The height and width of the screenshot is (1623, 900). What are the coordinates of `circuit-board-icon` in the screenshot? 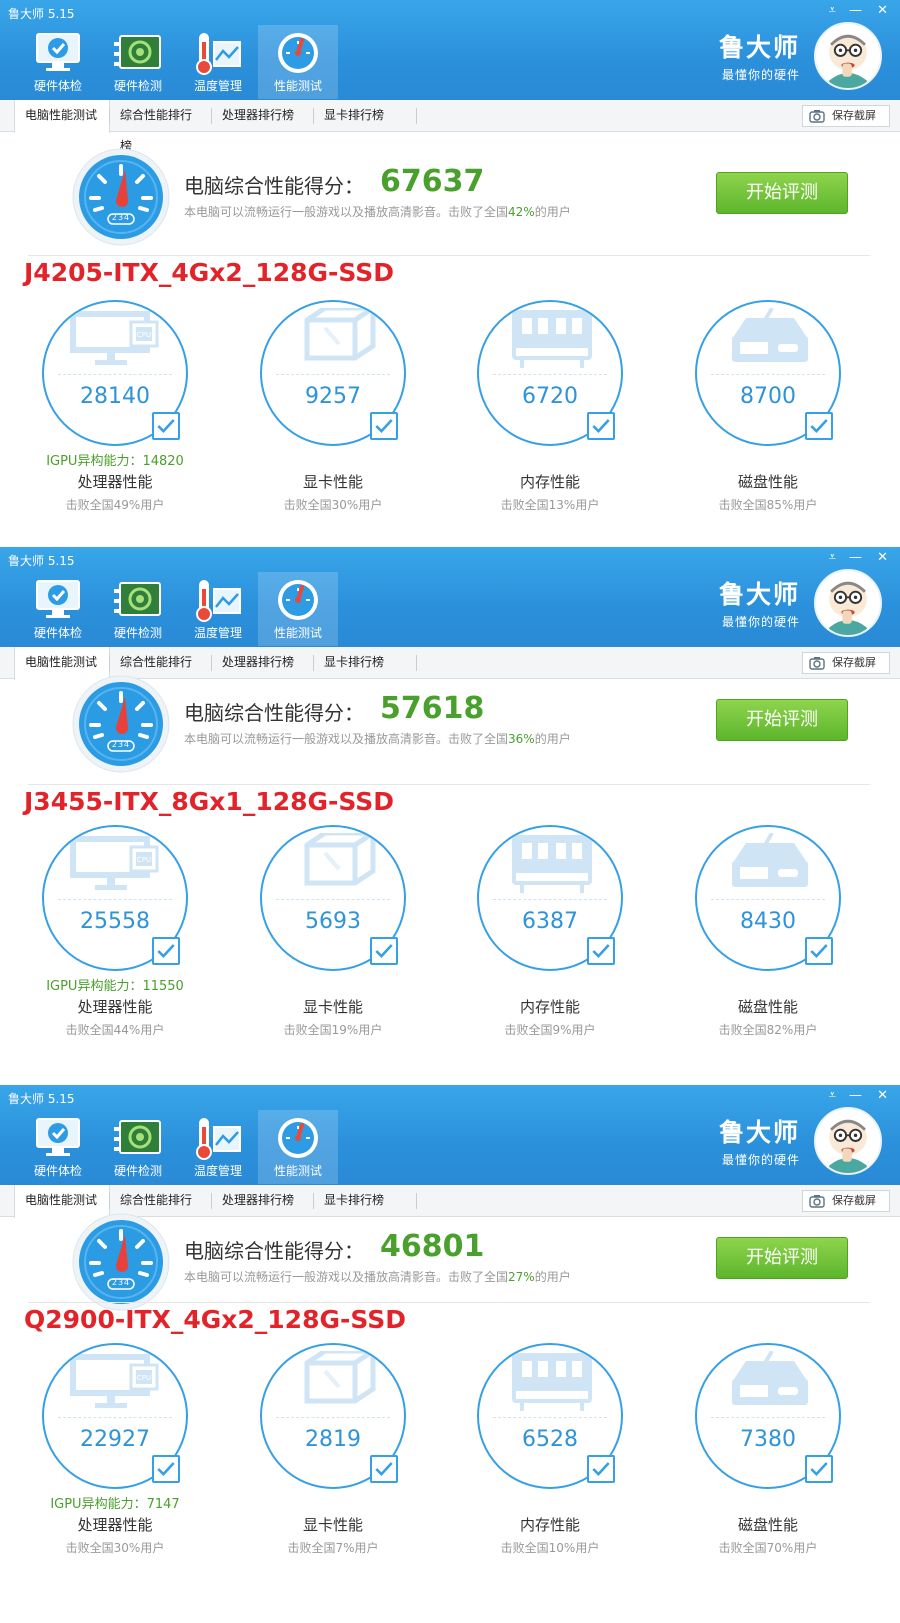 It's located at (138, 1138).